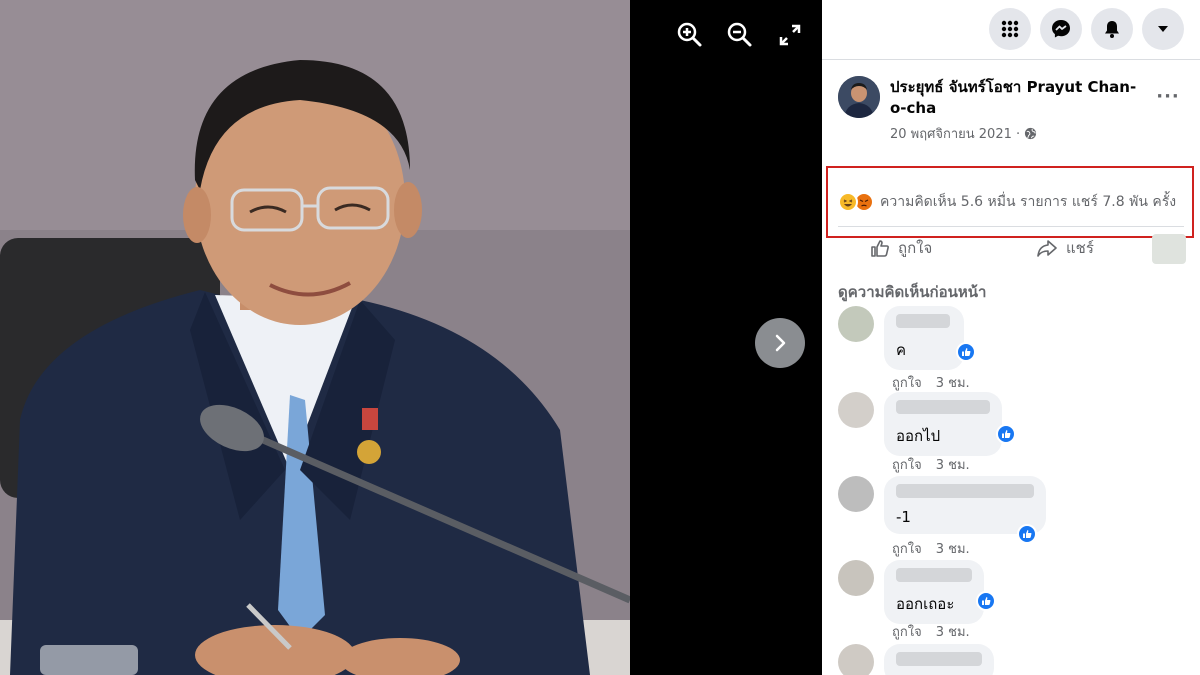  I want to click on zoom-out-icon, so click(740, 35).